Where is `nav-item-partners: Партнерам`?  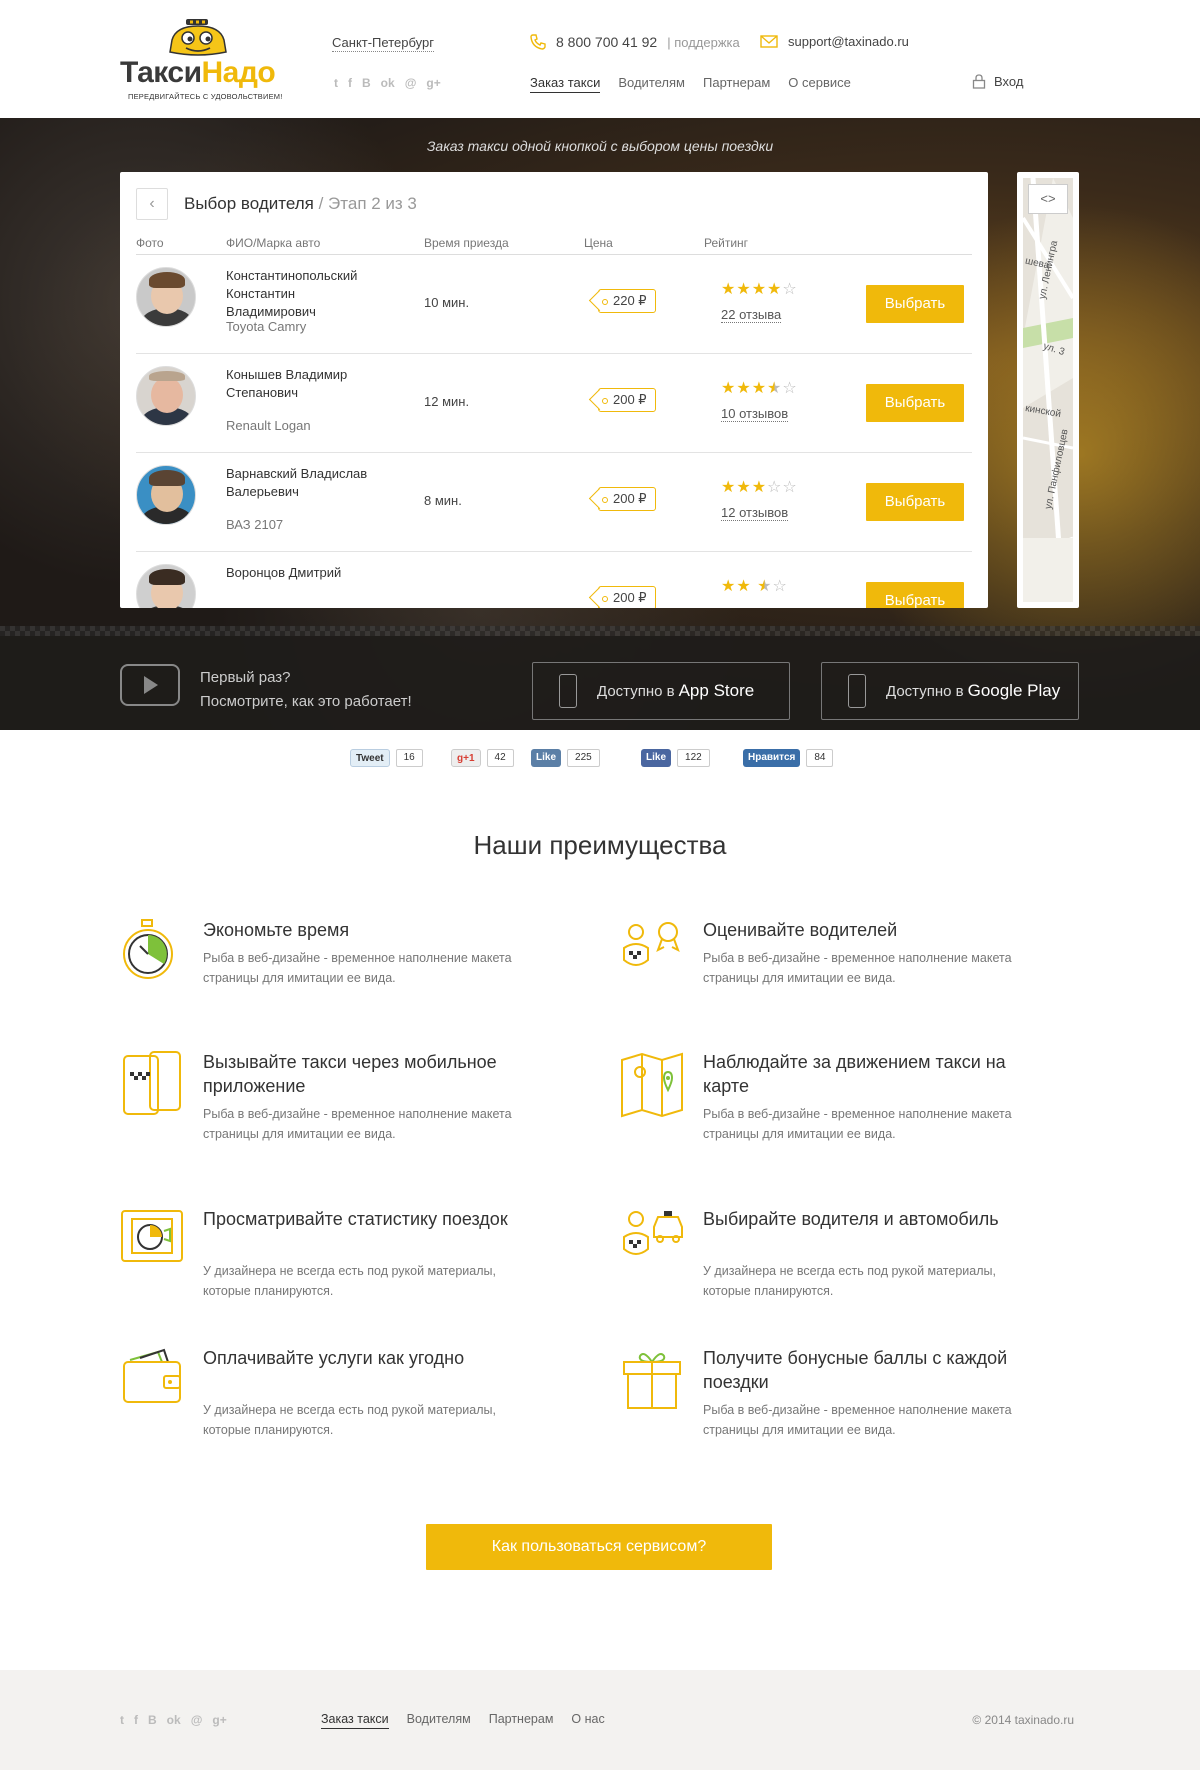
nav-item-partners: Партнерам is located at coordinates (736, 84).